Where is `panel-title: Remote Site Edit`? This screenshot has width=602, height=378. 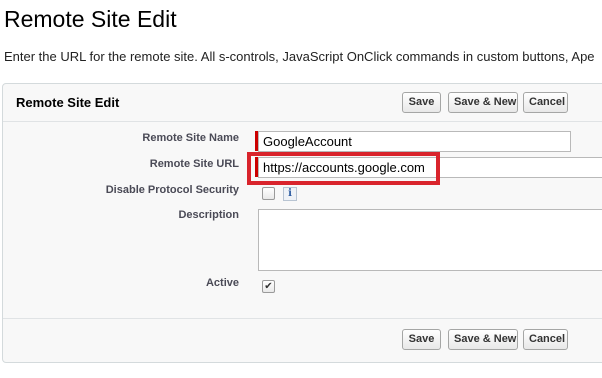
panel-title: Remote Site Edit is located at coordinates (68, 102).